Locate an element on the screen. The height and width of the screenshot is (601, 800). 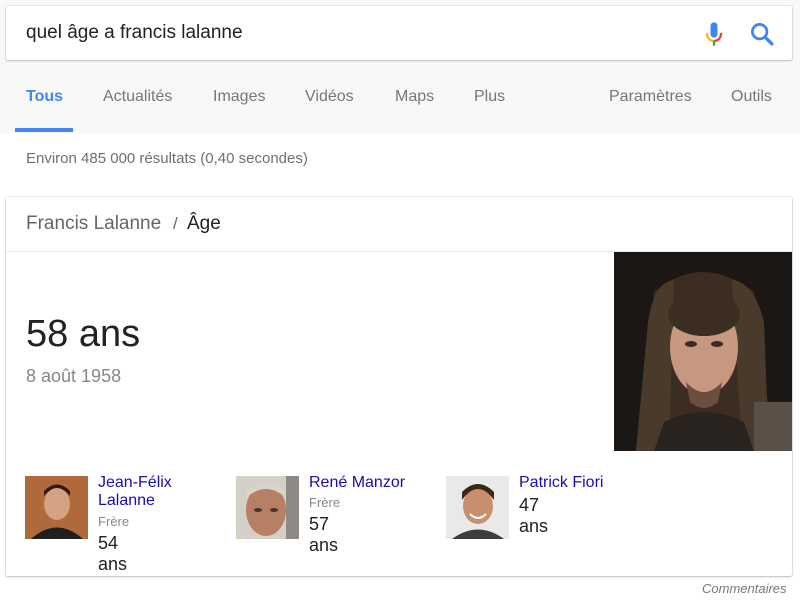
tab-all: Tous is located at coordinates (44, 97).